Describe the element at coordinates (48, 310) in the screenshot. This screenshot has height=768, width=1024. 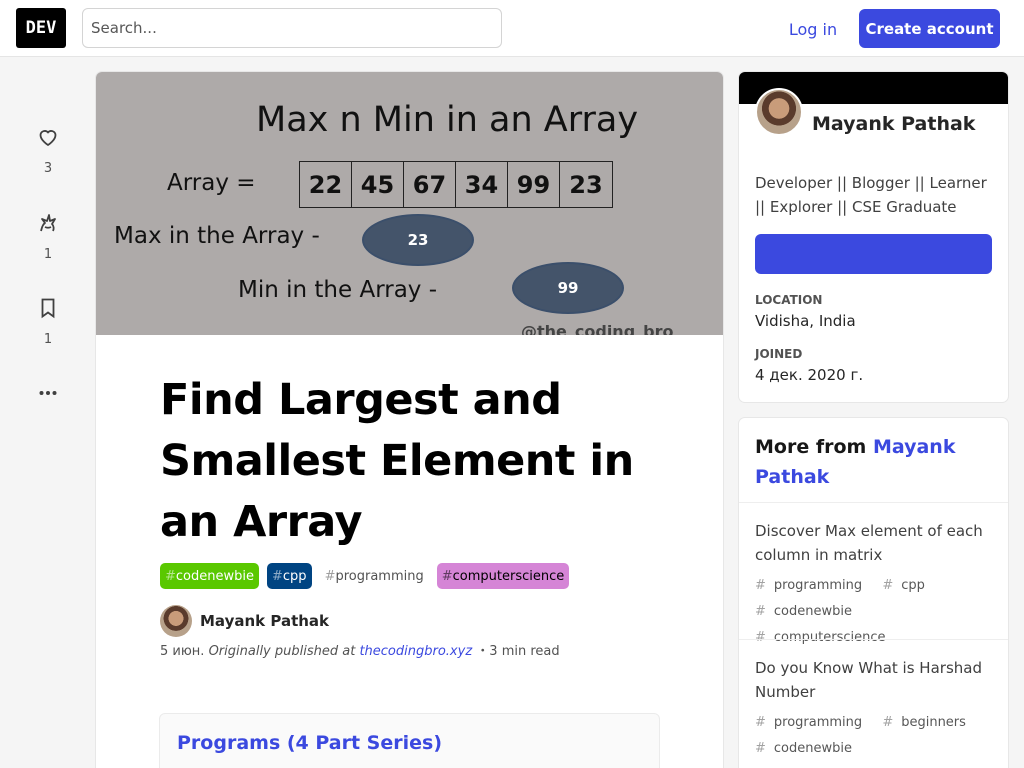
I see `bookmark-icon` at that location.